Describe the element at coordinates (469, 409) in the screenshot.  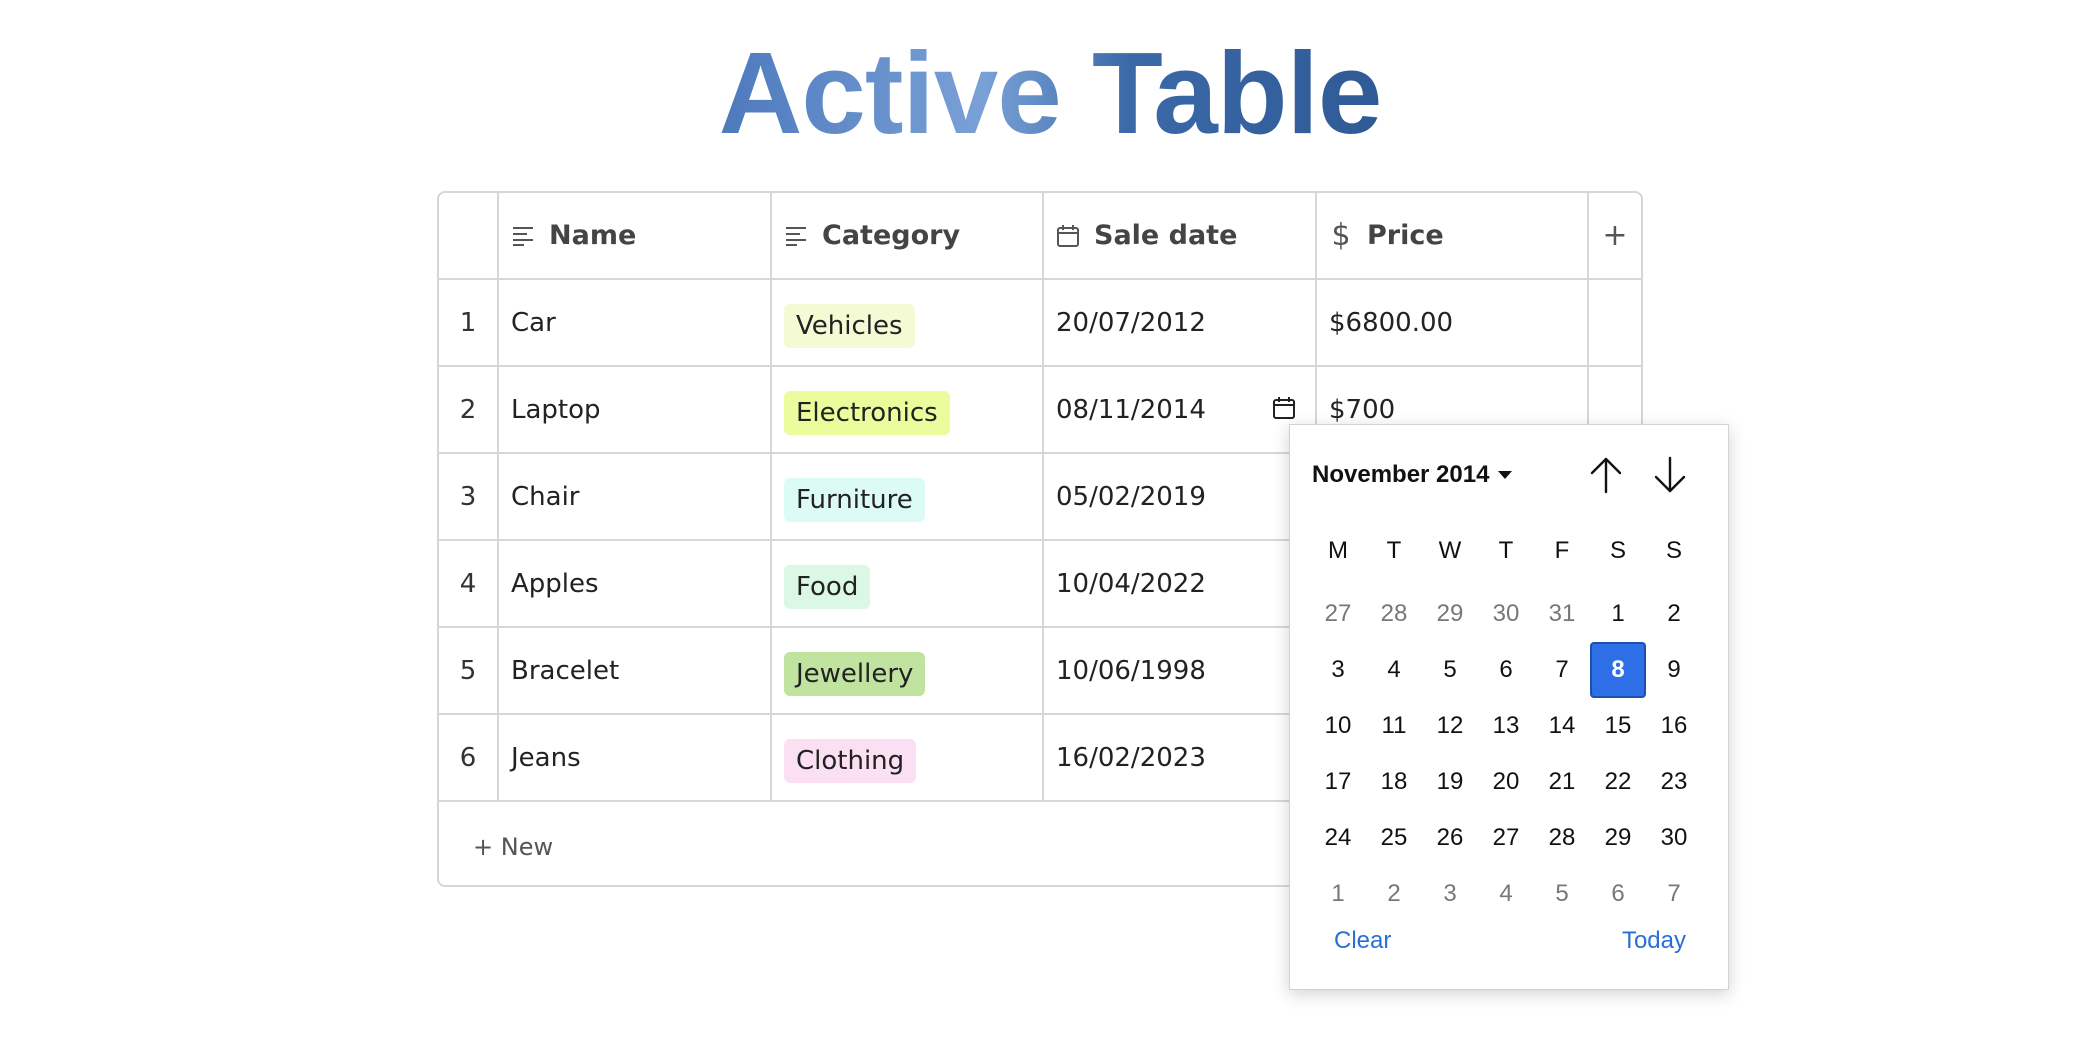
I see `row-index: 2` at that location.